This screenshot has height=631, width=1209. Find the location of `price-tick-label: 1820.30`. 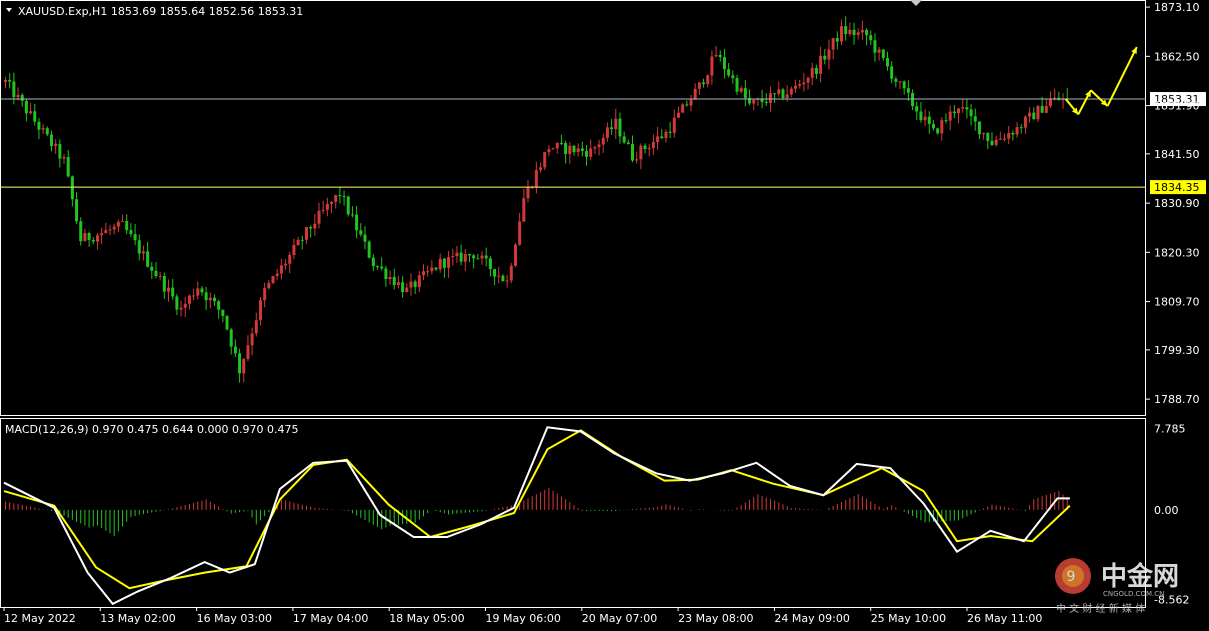

price-tick-label: 1820.30 is located at coordinates (1177, 252).